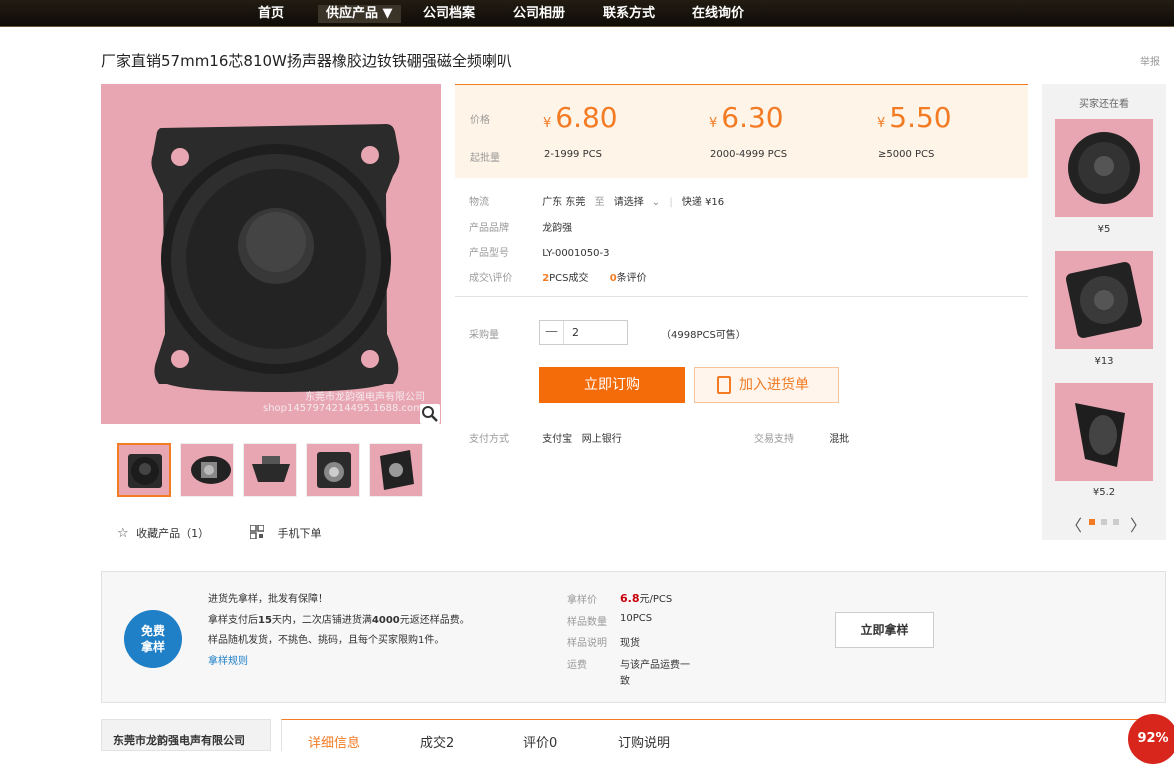  I want to click on magnifier-icon, so click(430, 414).